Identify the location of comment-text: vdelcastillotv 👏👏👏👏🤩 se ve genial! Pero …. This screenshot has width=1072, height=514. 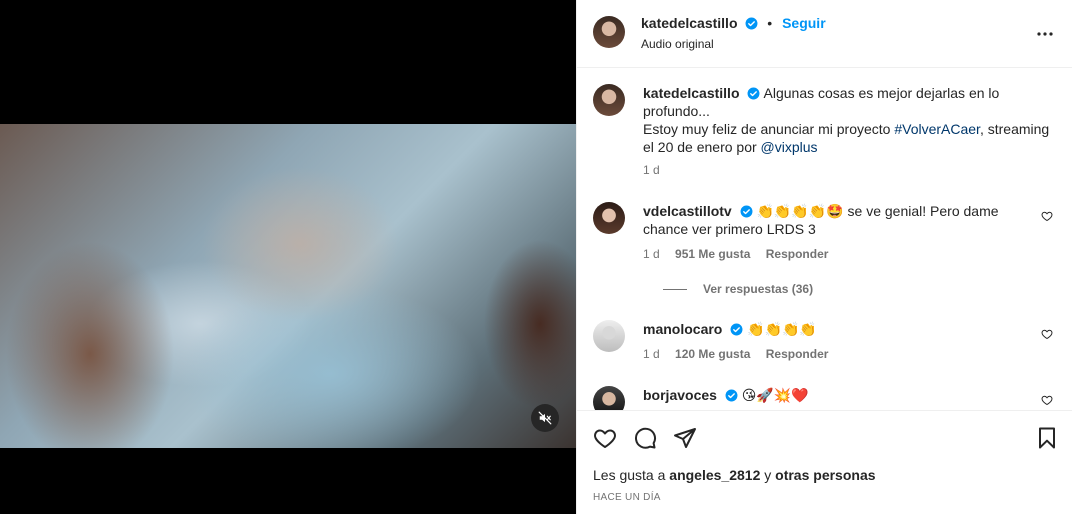
(838, 220).